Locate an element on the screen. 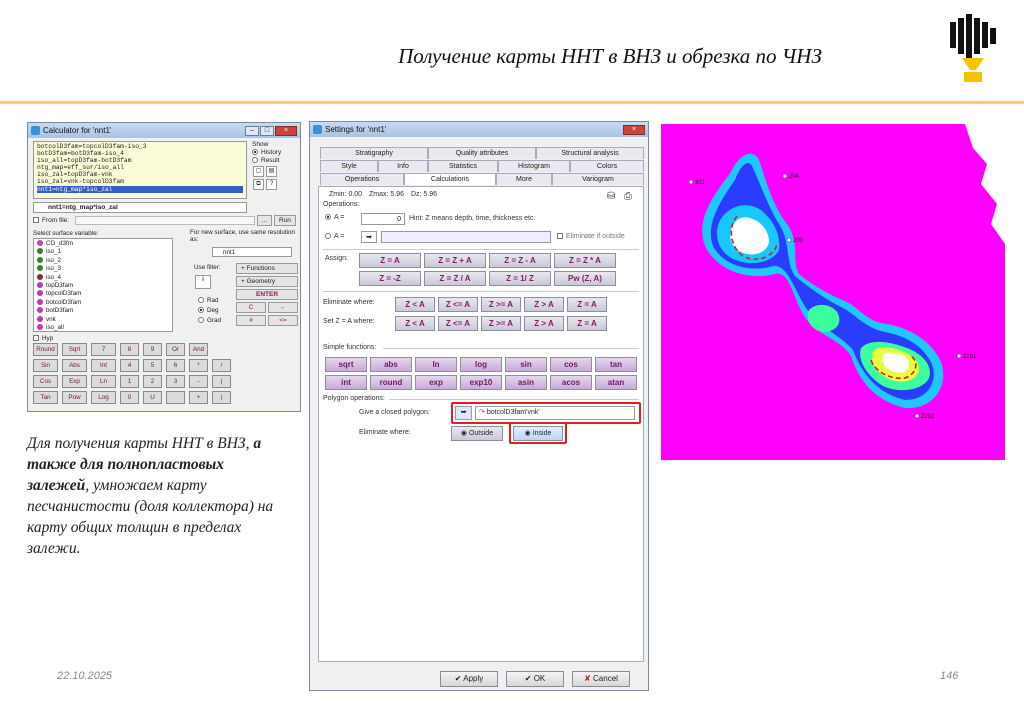 This screenshot has width=1024, height=708. key-button: / is located at coordinates (221, 365).